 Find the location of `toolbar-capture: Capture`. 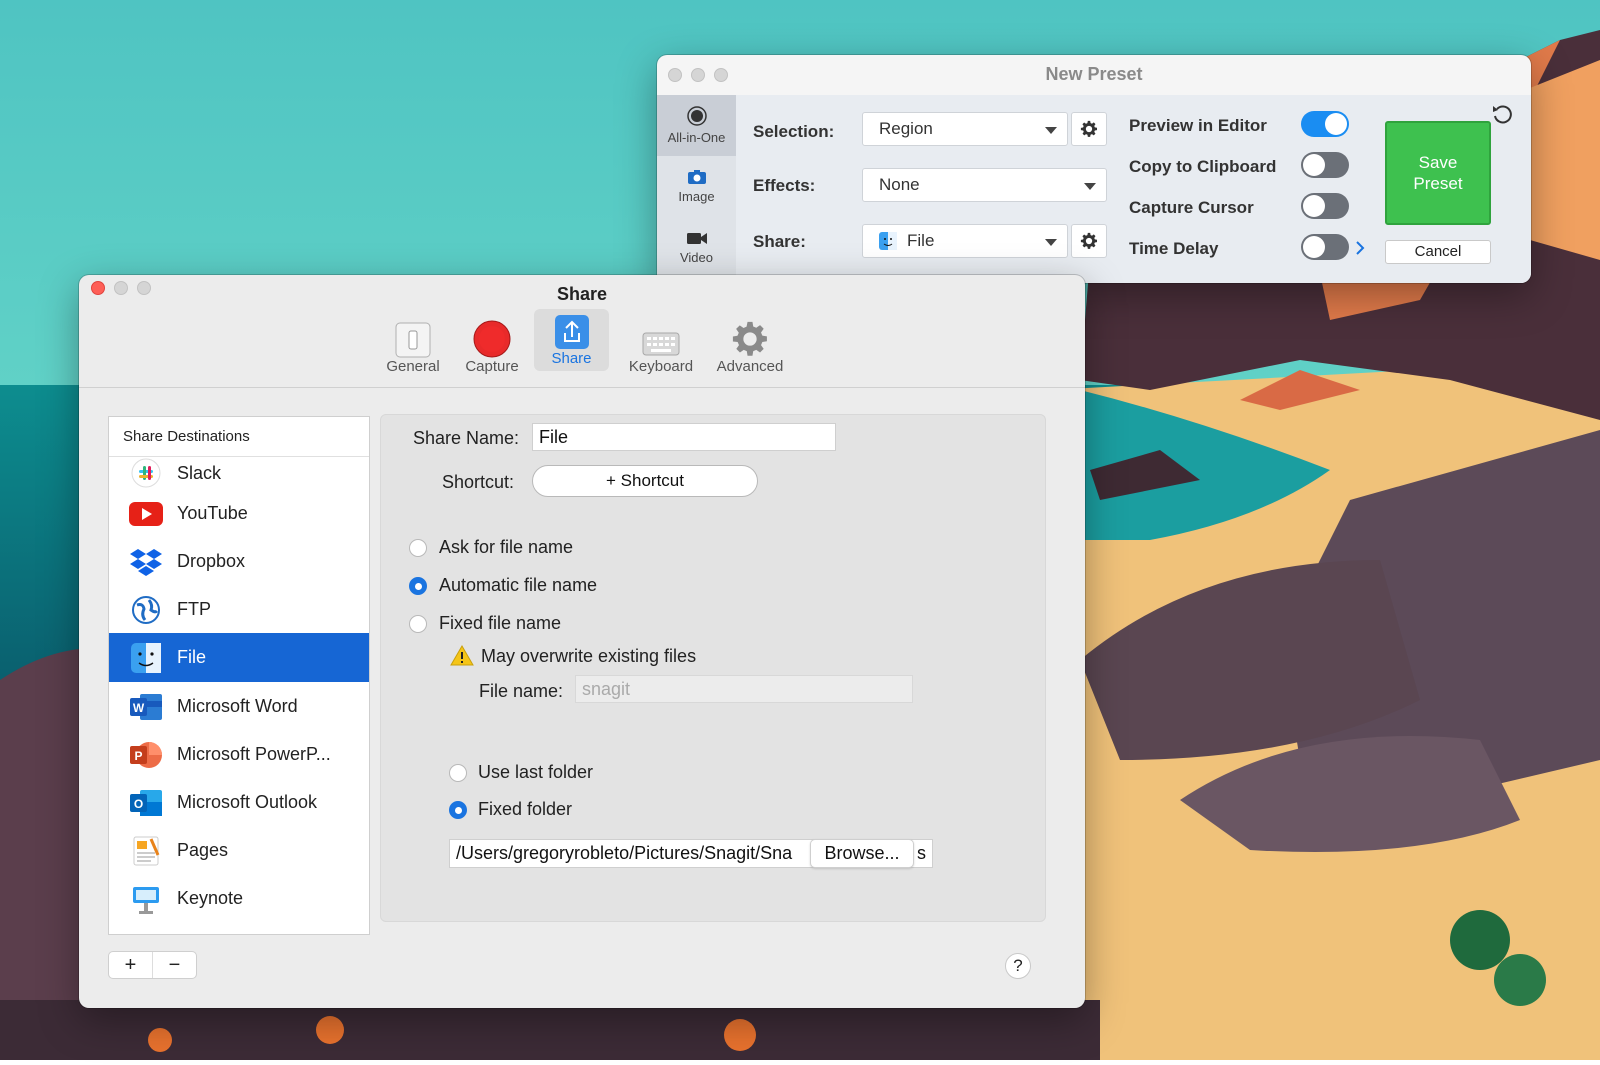

toolbar-capture: Capture is located at coordinates (492, 344).